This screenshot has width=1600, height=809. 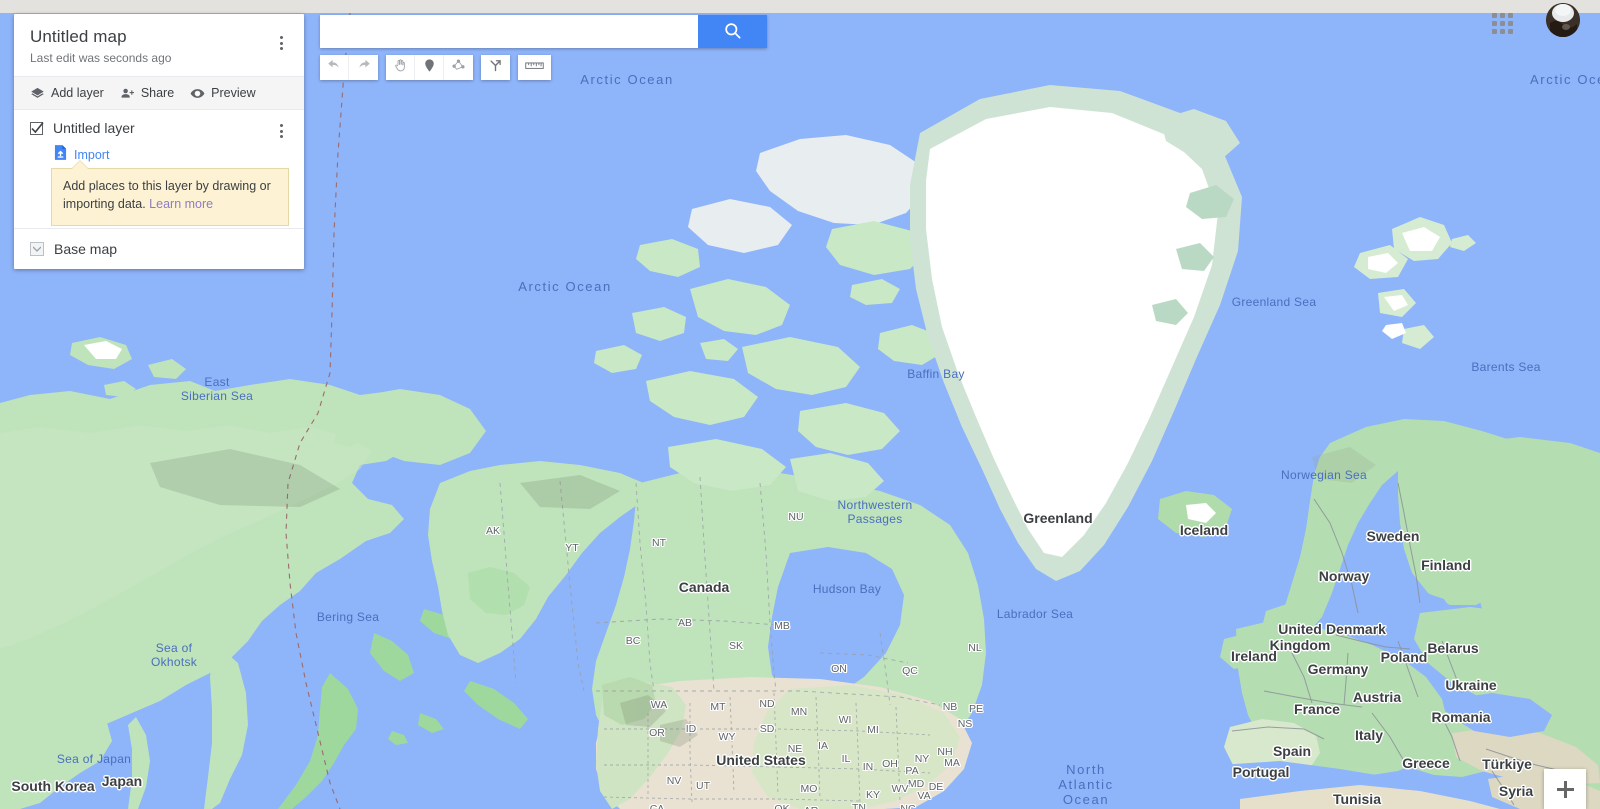 I want to click on user-avatar, so click(x=1563, y=20).